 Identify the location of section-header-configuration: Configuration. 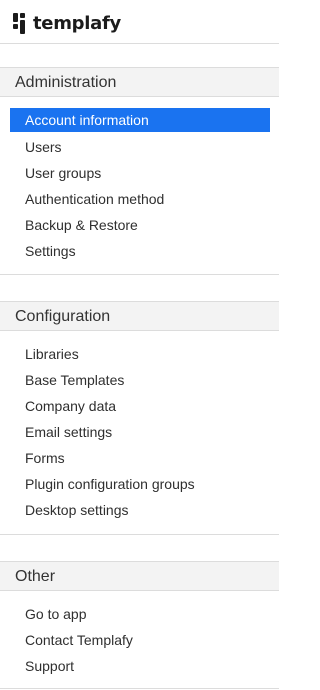
(139, 316).